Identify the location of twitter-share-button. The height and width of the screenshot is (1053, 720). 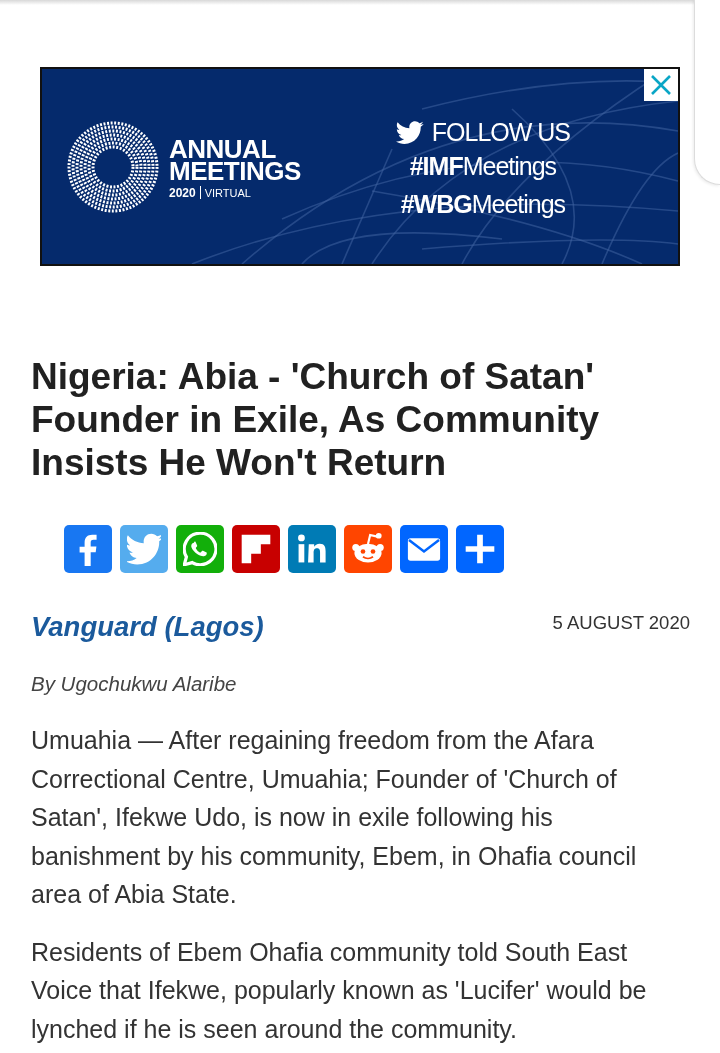
(144, 549).